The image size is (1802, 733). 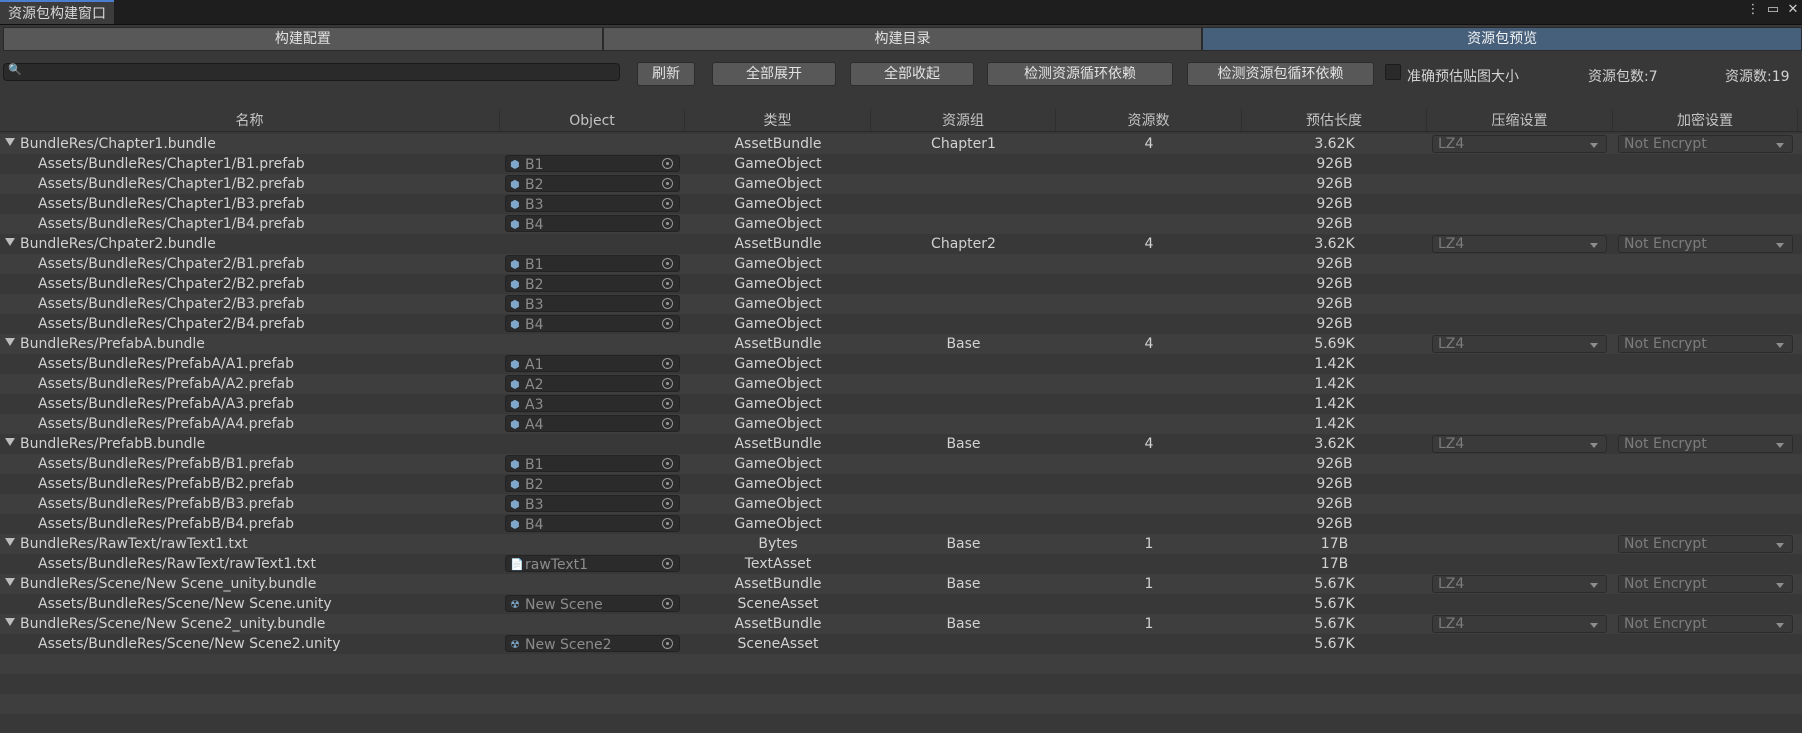 I want to click on check-bundle-cycle-button: 检测资源包循环依赖, so click(x=1280, y=74).